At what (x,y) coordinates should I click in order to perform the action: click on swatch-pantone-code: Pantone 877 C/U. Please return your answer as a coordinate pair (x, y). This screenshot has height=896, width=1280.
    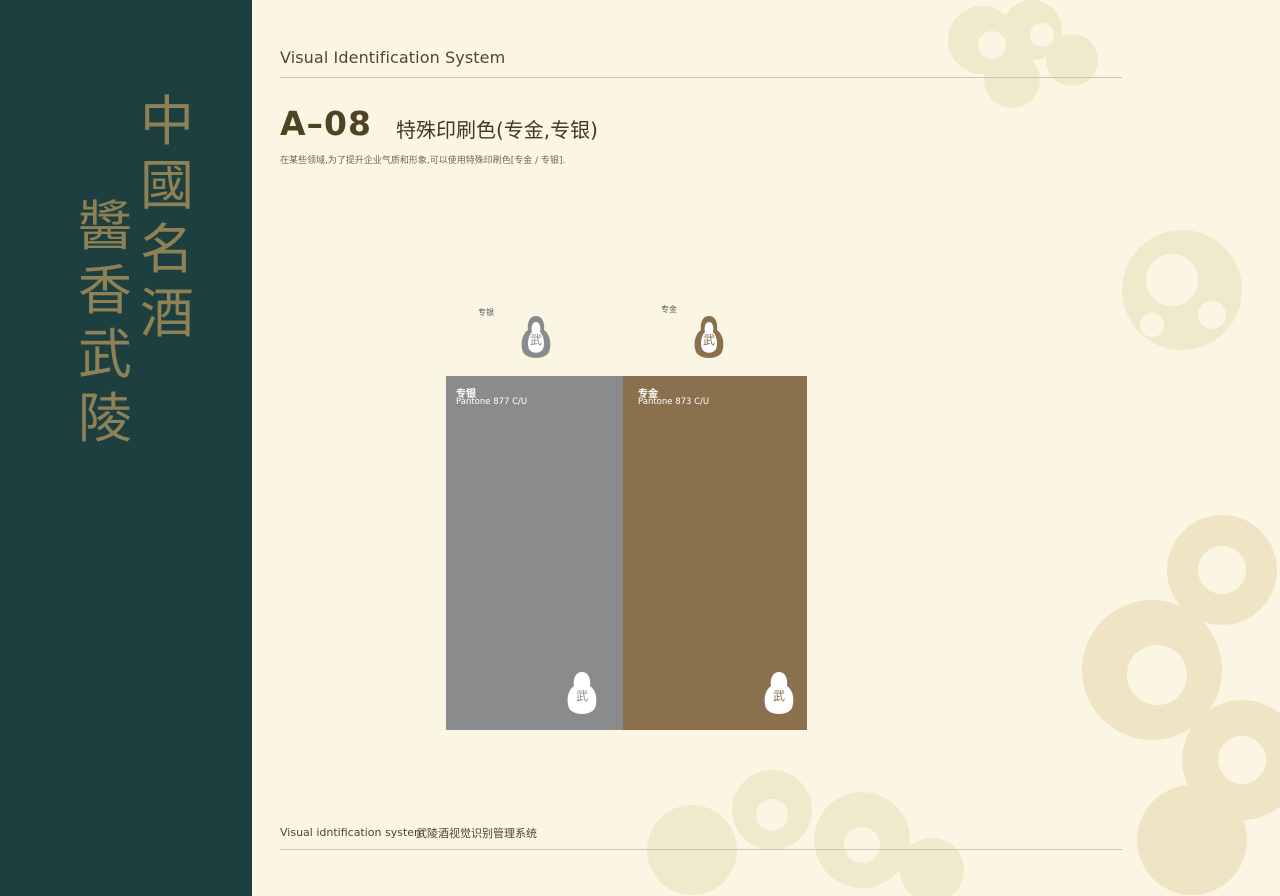
    Looking at the image, I should click on (492, 402).